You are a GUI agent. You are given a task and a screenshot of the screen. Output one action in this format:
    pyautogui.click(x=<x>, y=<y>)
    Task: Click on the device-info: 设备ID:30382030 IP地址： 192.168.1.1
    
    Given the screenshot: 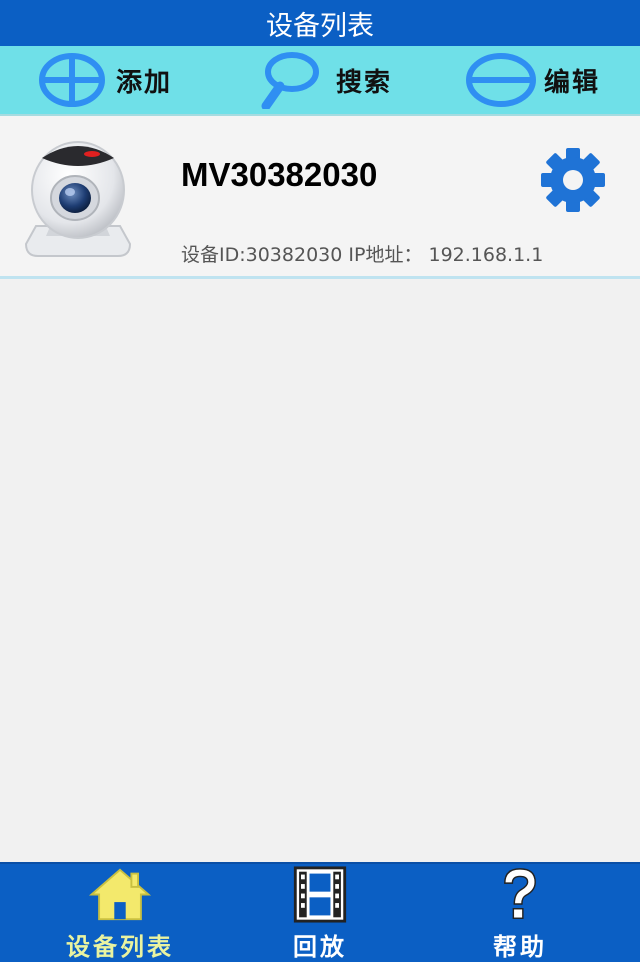 What is the action you would take?
    pyautogui.click(x=362, y=255)
    